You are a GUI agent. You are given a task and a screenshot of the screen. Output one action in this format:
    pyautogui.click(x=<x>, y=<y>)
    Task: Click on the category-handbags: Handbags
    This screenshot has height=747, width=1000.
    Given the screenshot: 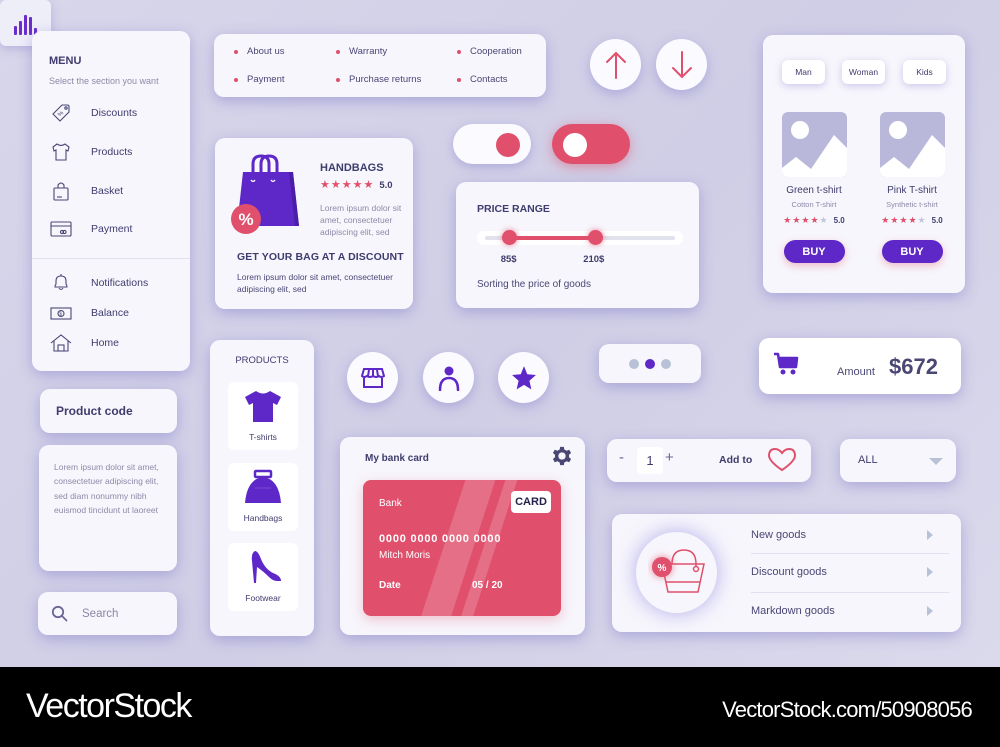 What is the action you would take?
    pyautogui.click(x=263, y=497)
    